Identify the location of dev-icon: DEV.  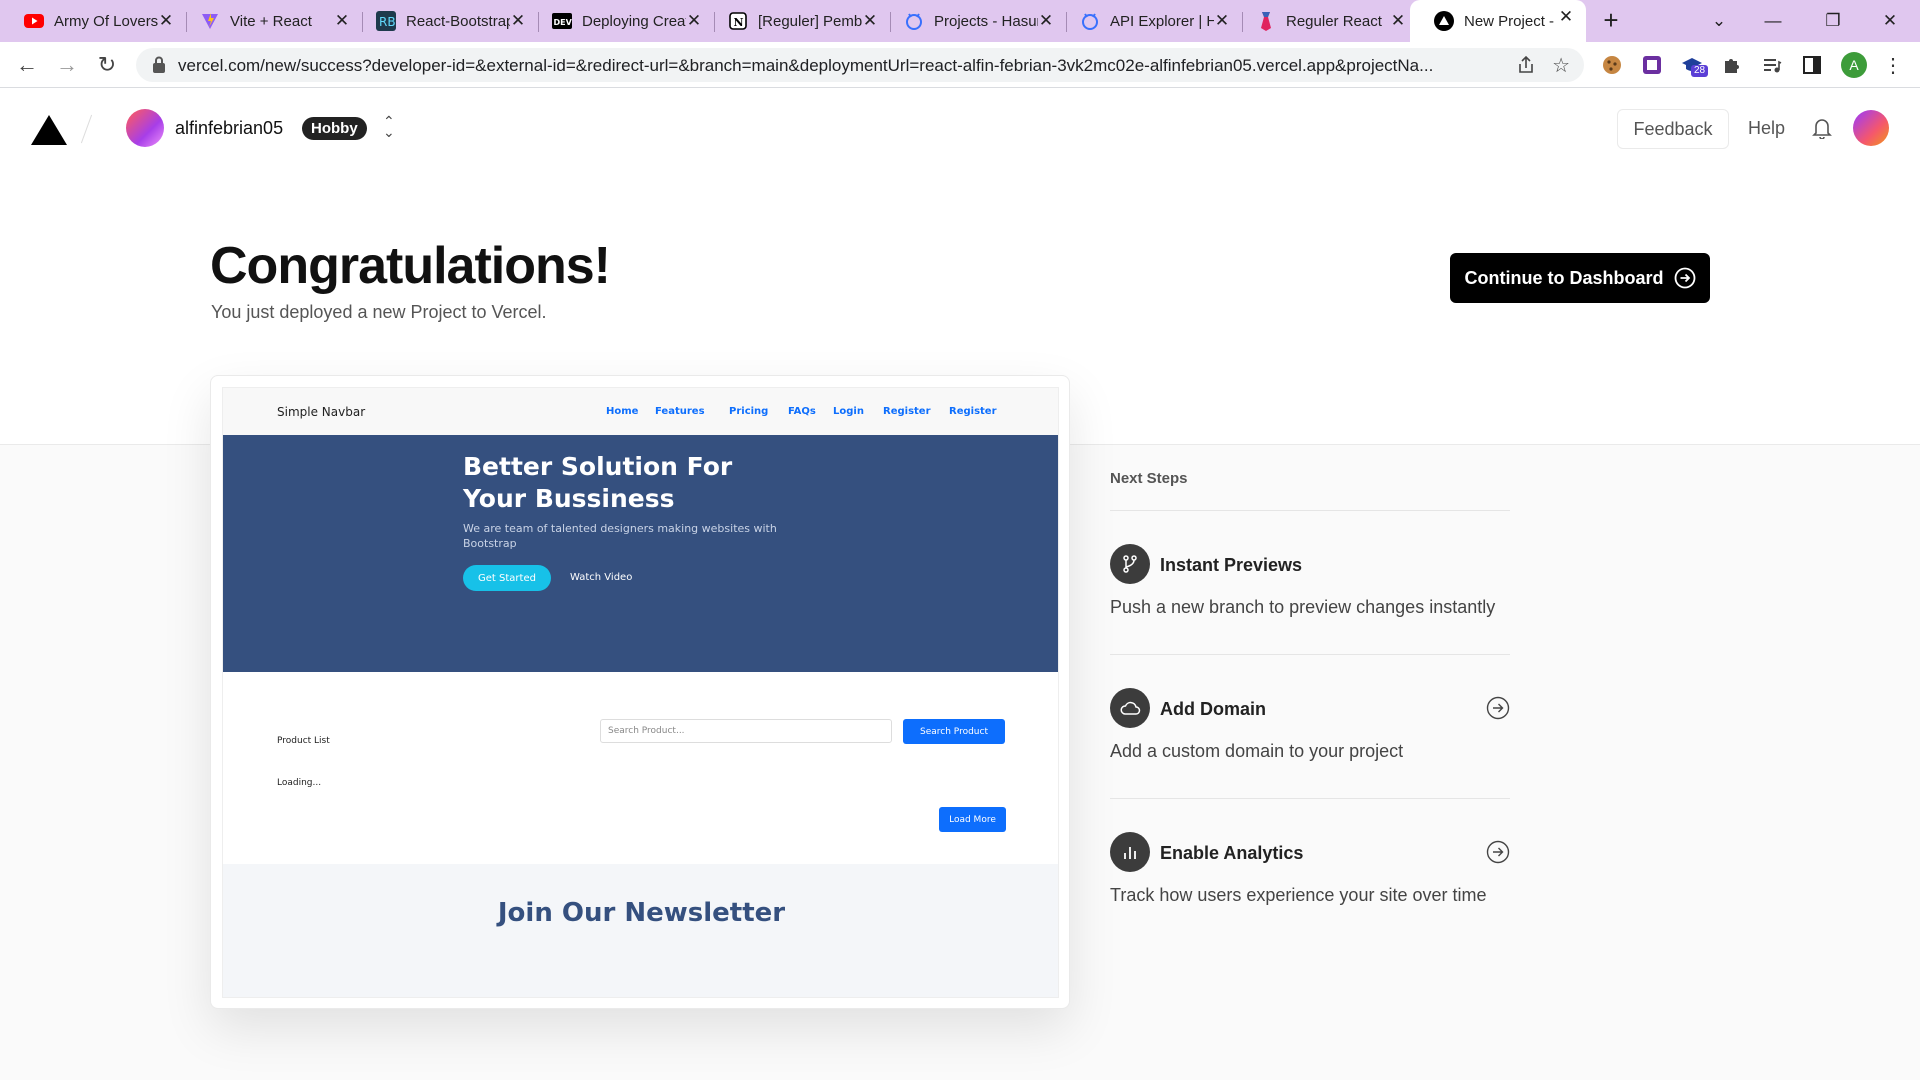
(562, 21).